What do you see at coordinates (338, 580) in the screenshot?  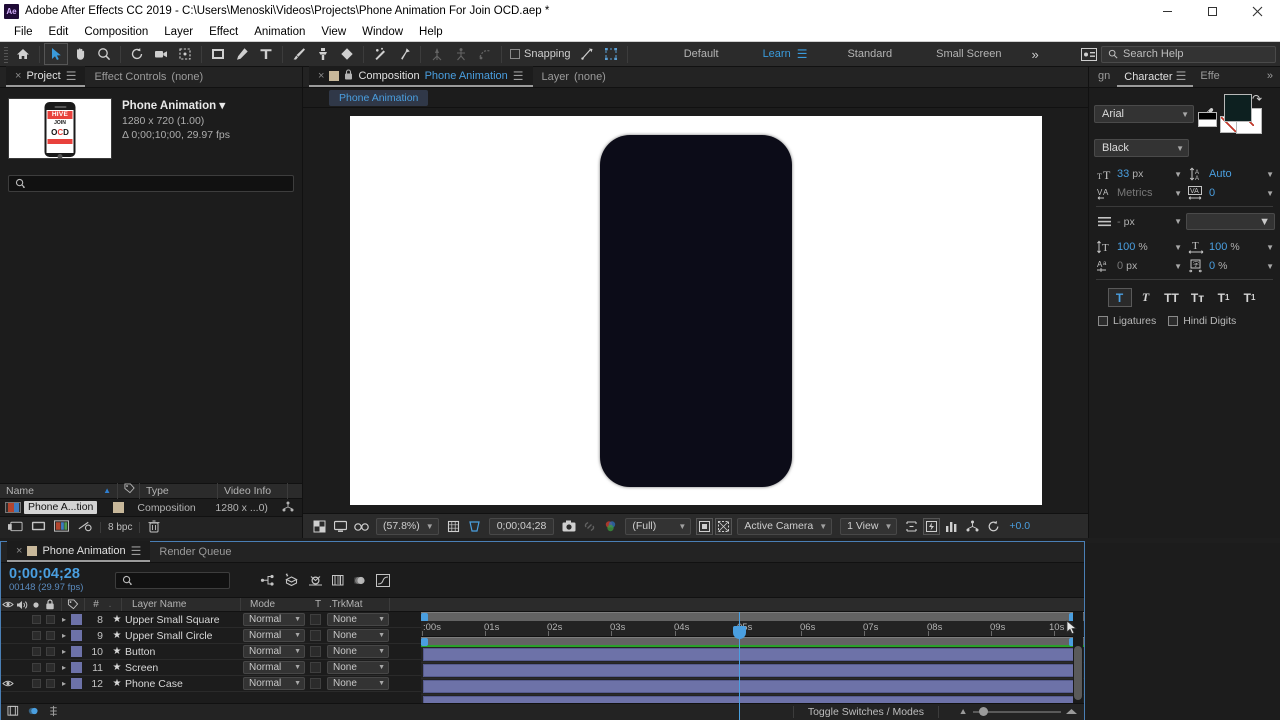 I see `frame-blending-icon` at bounding box center [338, 580].